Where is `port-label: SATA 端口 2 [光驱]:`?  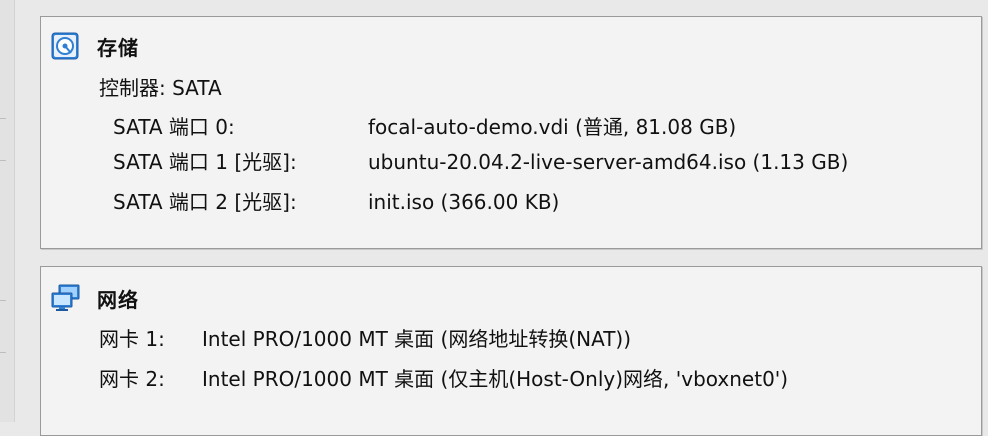 port-label: SATA 端口 2 [光驱]: is located at coordinates (205, 202).